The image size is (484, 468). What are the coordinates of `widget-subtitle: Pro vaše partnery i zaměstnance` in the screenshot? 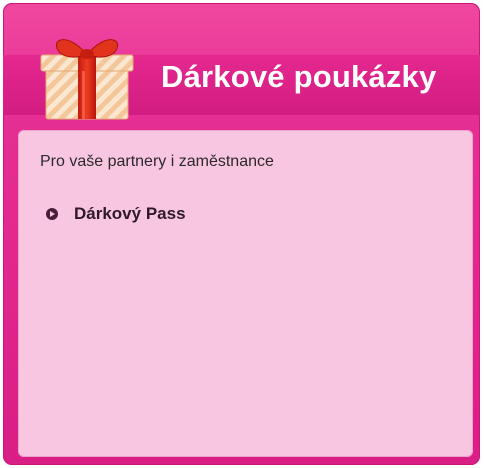 It's located at (157, 161).